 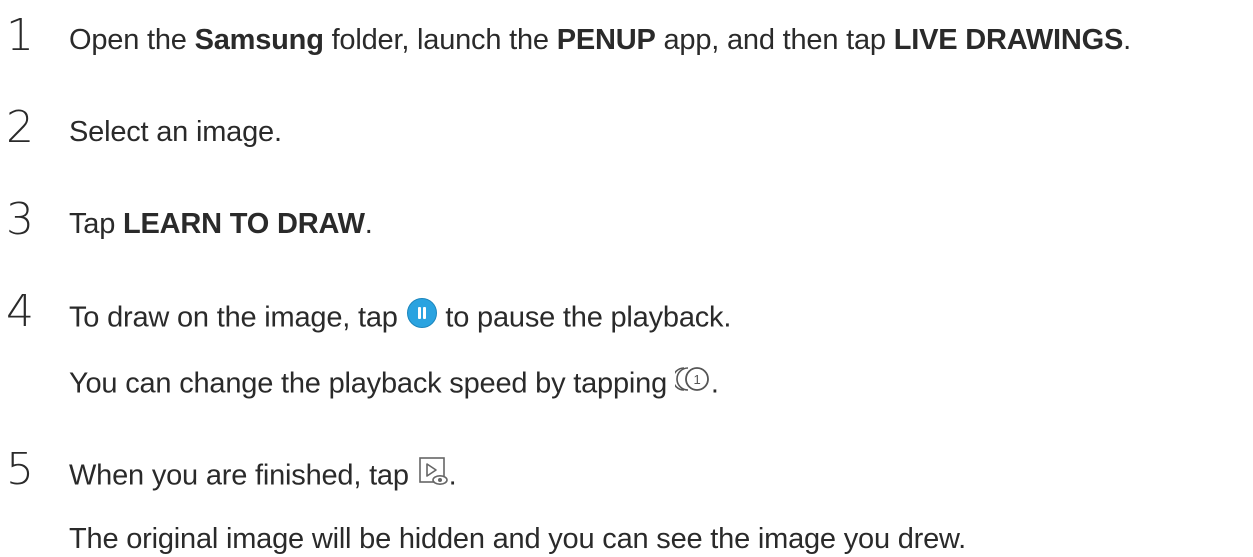 What do you see at coordinates (20, 469) in the screenshot?
I see `step-number: 5` at bounding box center [20, 469].